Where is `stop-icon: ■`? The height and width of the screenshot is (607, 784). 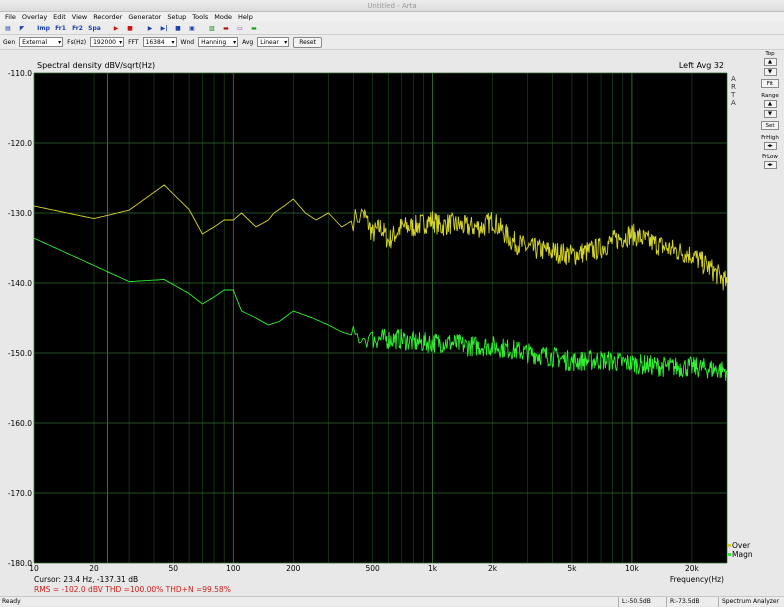 stop-icon: ■ is located at coordinates (130, 28).